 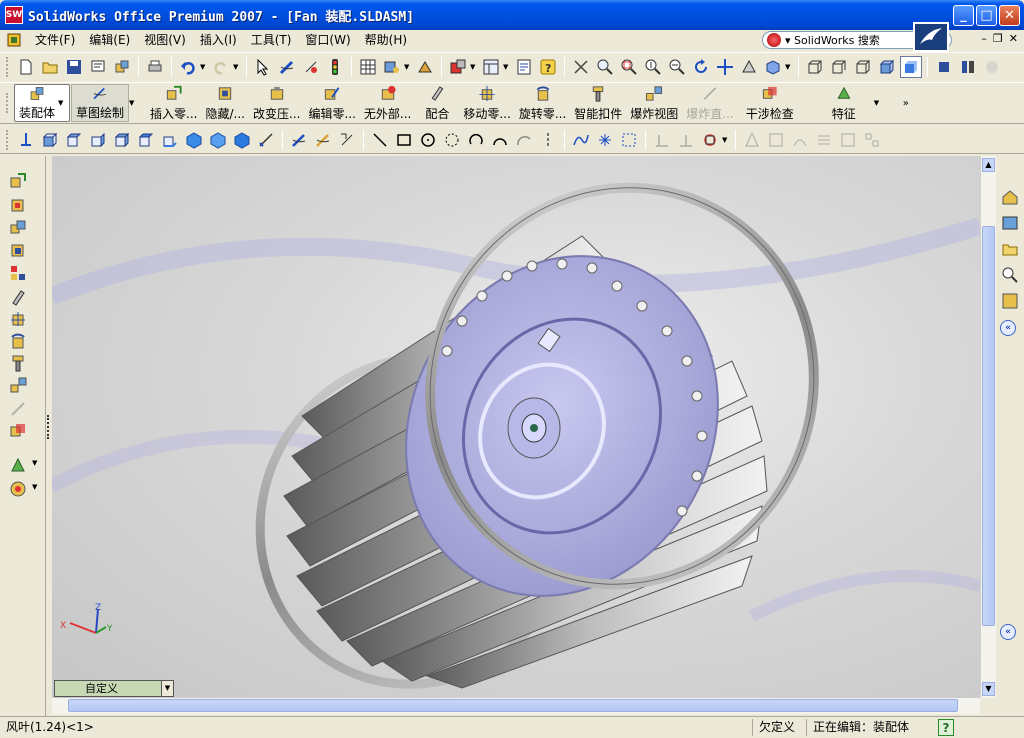 What do you see at coordinates (266, 140) in the screenshot?
I see `view-selector-icon` at bounding box center [266, 140].